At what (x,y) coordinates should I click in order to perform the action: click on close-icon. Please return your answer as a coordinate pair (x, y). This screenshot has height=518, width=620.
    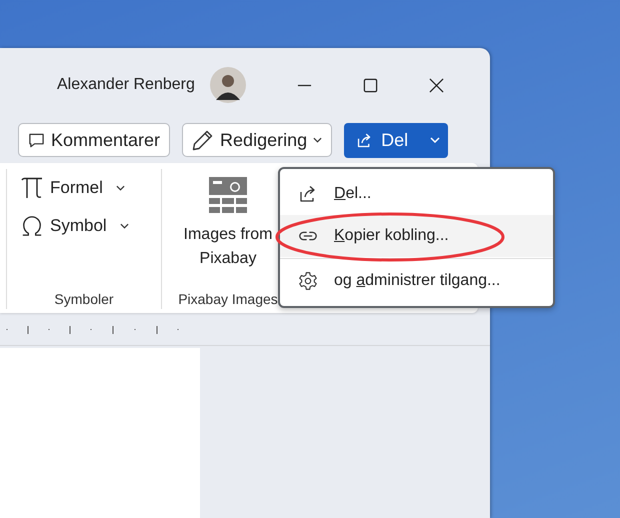
    Looking at the image, I should click on (436, 85).